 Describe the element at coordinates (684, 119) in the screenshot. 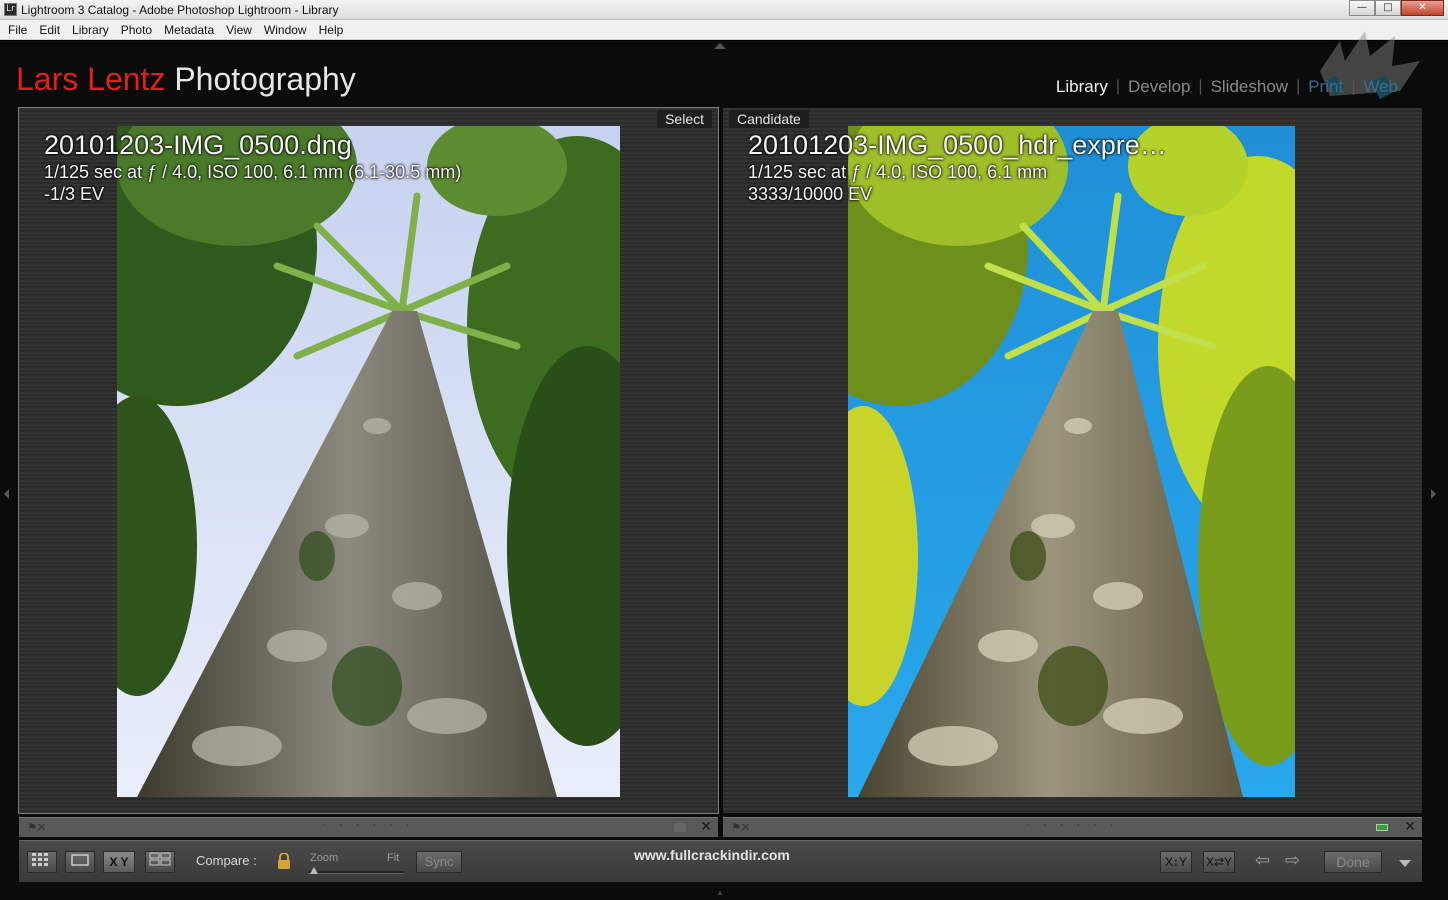

I see `select-tag: Select` at that location.